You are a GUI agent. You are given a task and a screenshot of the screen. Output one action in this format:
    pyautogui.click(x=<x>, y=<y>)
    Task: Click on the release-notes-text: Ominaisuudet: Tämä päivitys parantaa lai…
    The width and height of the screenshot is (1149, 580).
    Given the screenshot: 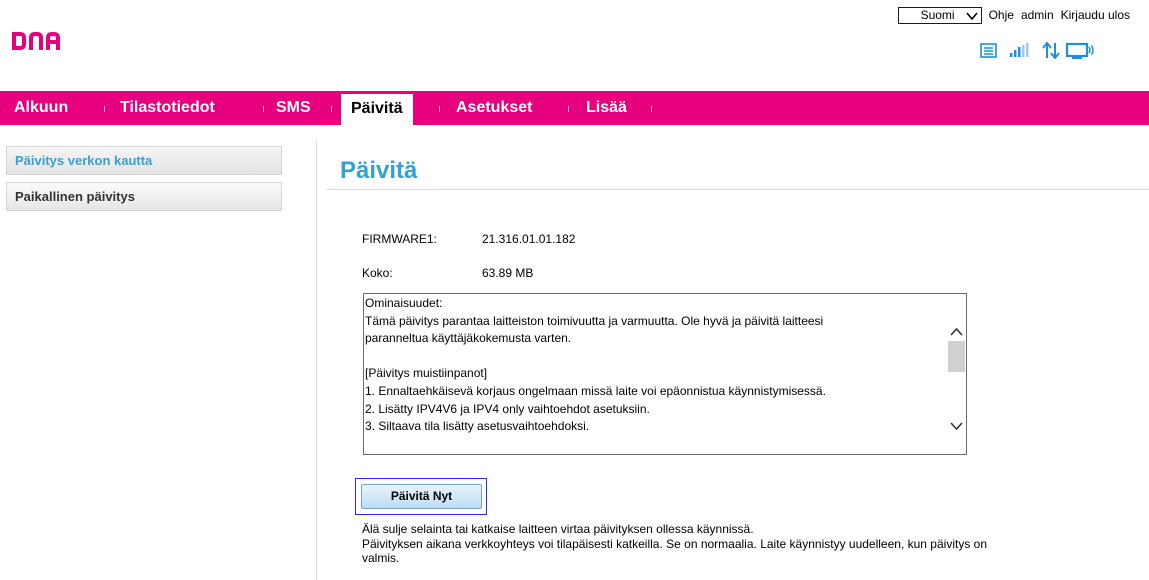 What is the action you would take?
    pyautogui.click(x=655, y=365)
    